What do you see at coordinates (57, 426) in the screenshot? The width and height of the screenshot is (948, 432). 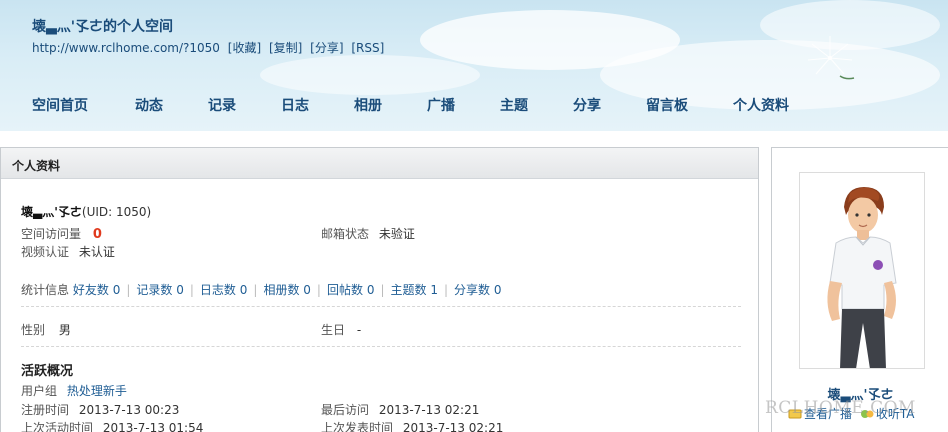 I see `last-active-label: 上次活动时间` at bounding box center [57, 426].